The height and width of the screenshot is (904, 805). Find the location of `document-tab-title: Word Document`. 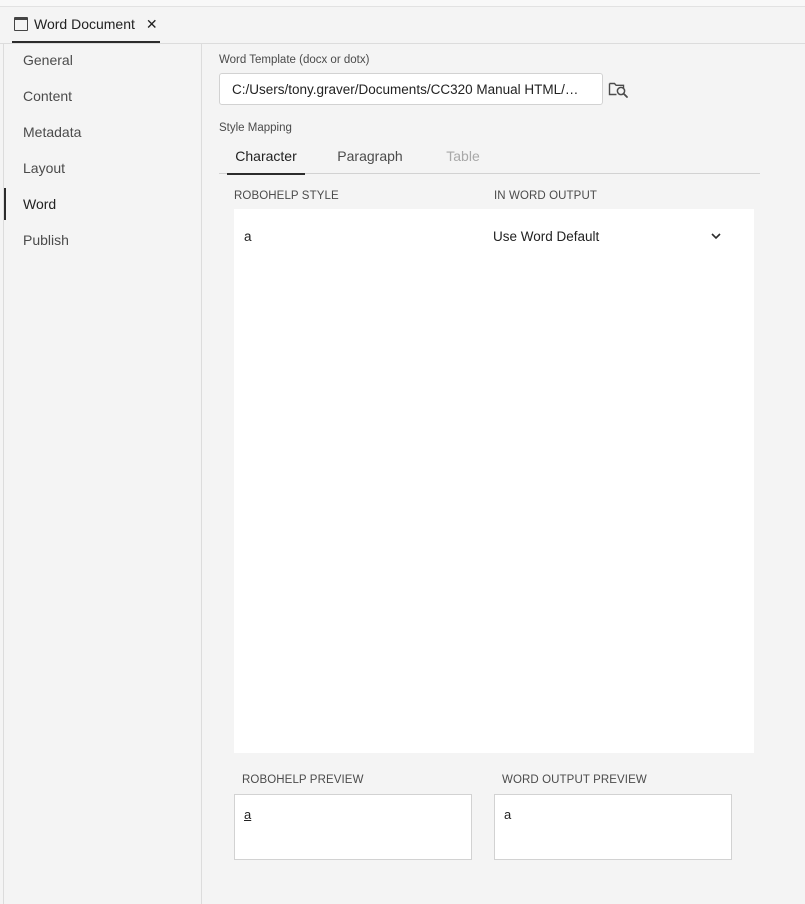

document-tab-title: Word Document is located at coordinates (84, 24).